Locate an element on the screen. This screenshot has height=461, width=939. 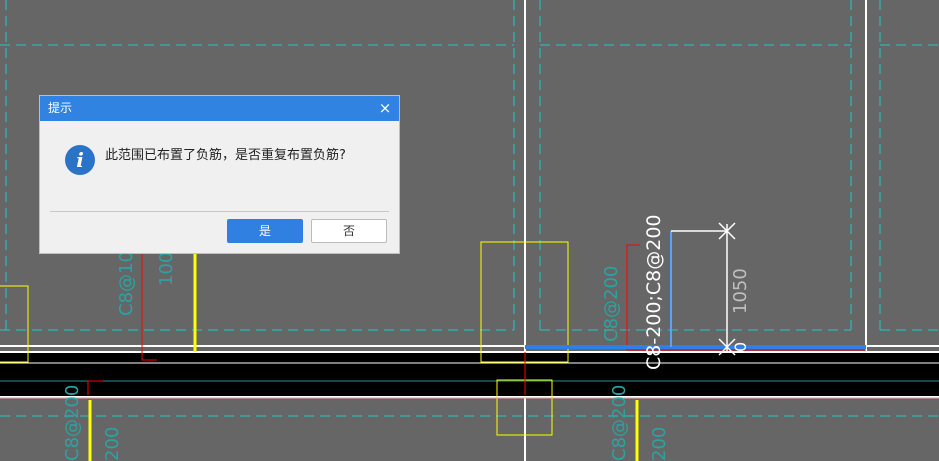
info-icon: i is located at coordinates (80, 160).